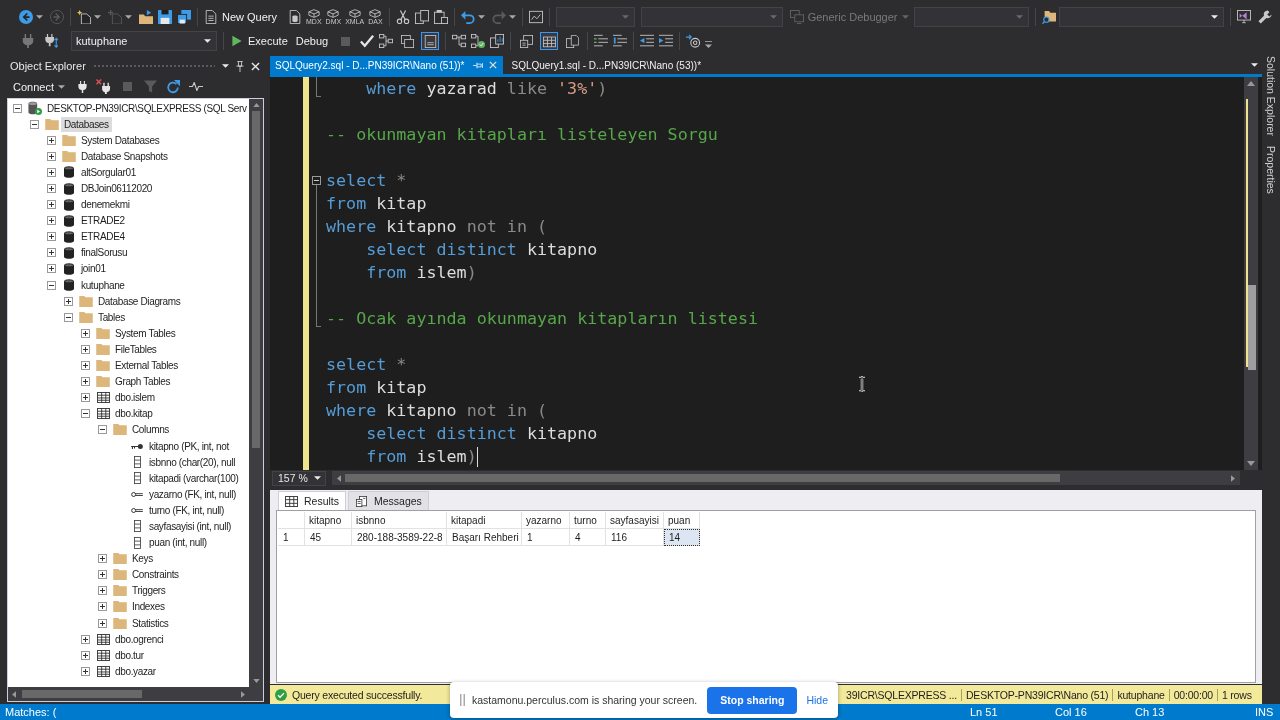  I want to click on column-header: kitapadi, so click(484, 520).